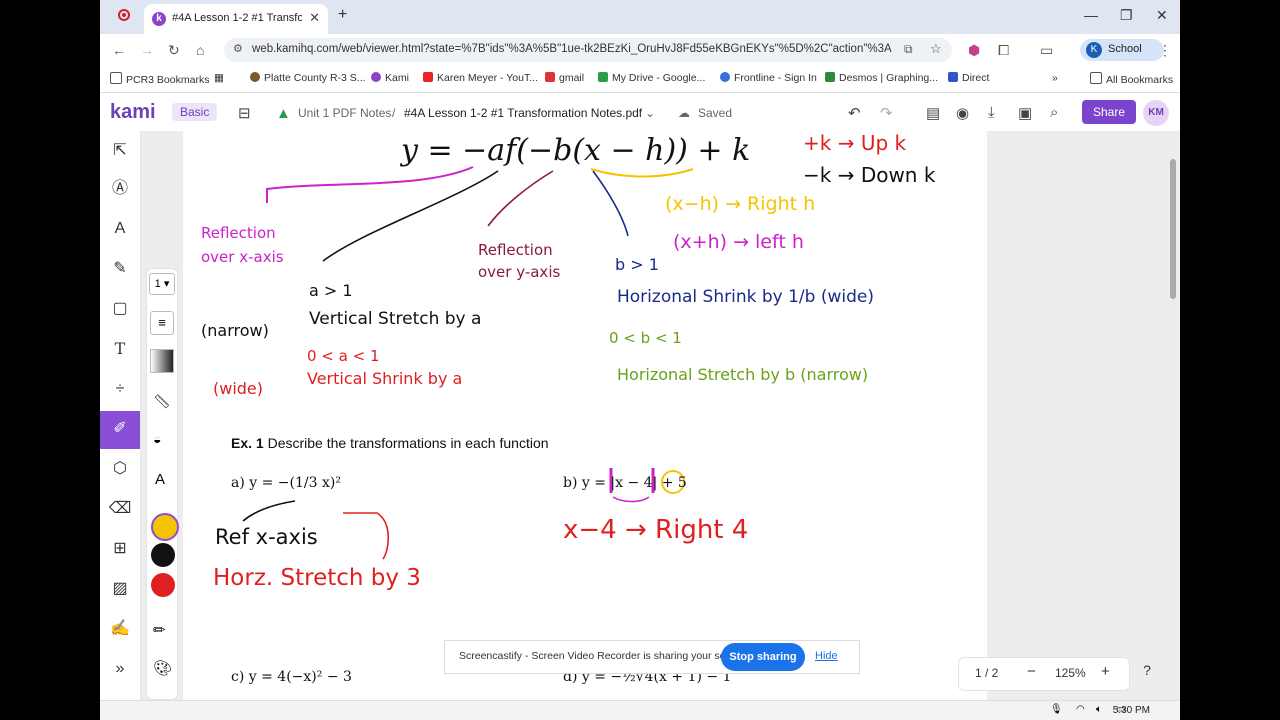 The image size is (1280, 720). I want to click on plan-badge: Basic, so click(195, 112).